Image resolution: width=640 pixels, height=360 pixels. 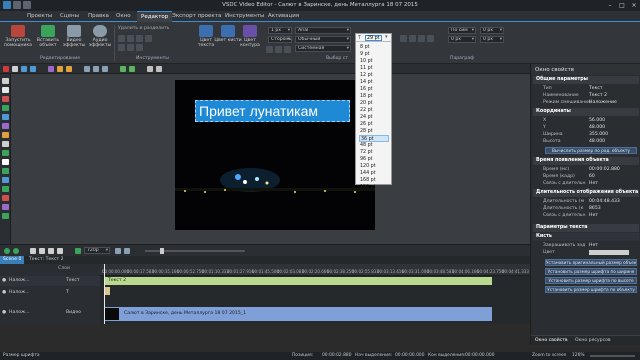 What do you see at coordinates (5, 90) in the screenshot?
I see `hand-tool-icon` at bounding box center [5, 90].